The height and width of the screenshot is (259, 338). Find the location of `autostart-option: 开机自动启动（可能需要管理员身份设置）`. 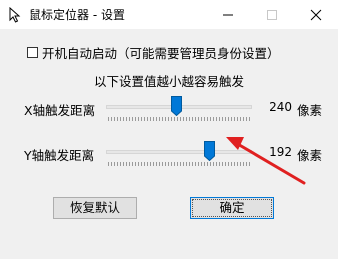

autostart-option: 开机自动启动（可能需要管理员身份设置） is located at coordinates (153, 52).